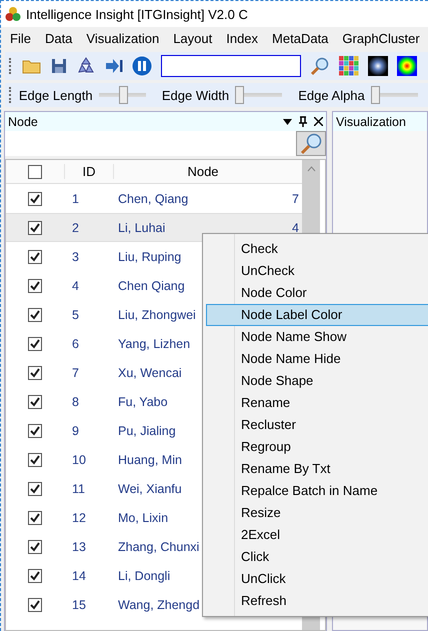 The image size is (428, 631). What do you see at coordinates (317, 359) in the screenshot?
I see `menu-item: Node Name Hide` at bounding box center [317, 359].